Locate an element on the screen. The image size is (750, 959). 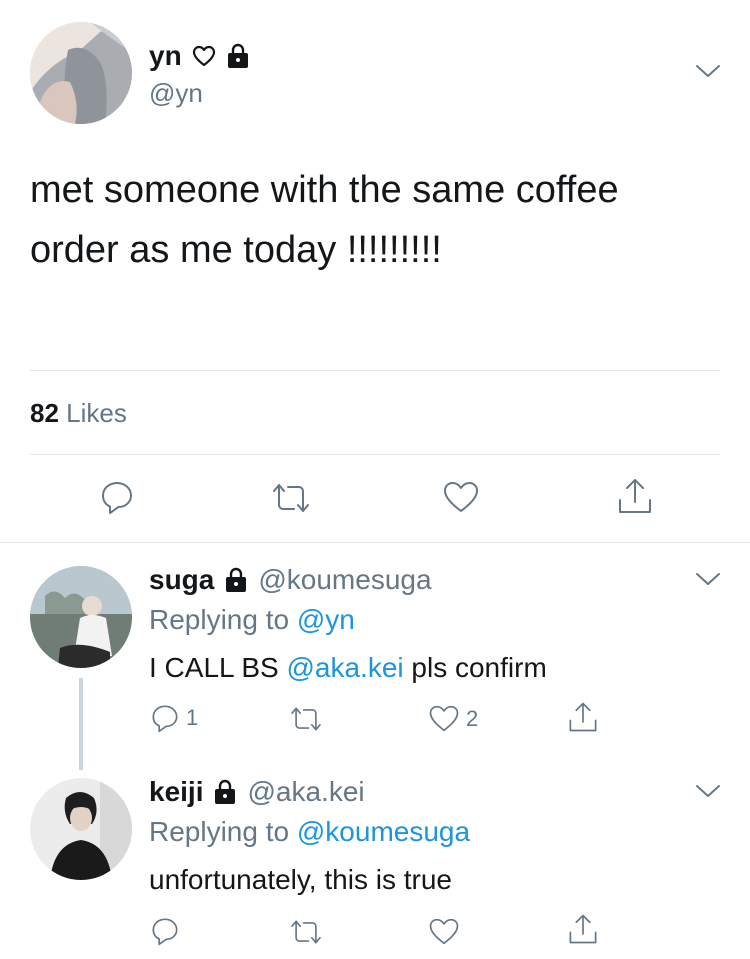
replying-to: Replying to @koumesuga is located at coordinates (309, 832).